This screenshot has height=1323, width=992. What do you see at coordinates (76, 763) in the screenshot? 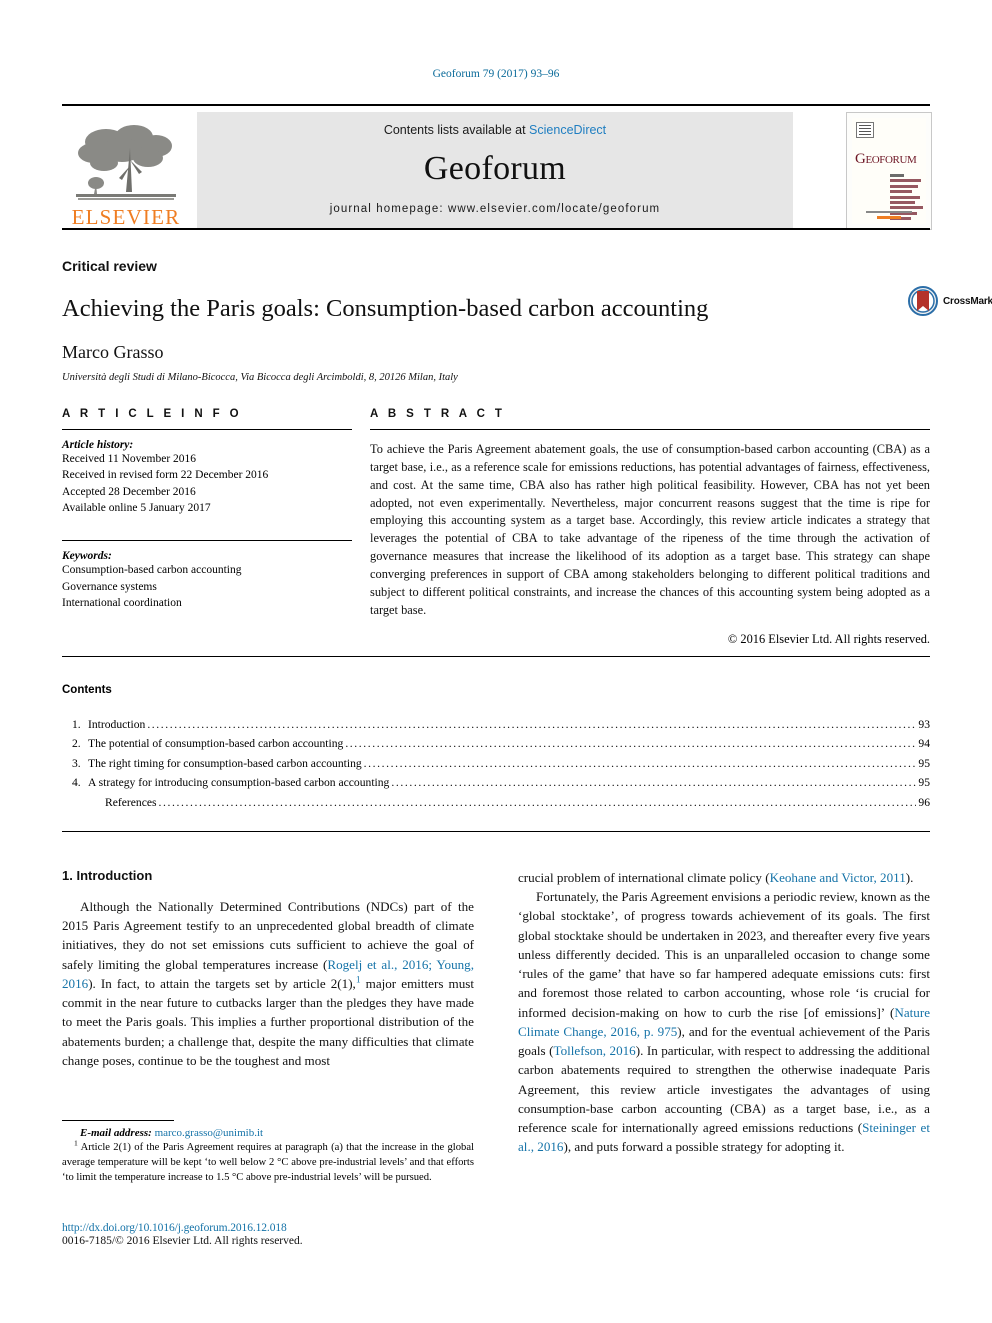
I see `toc-number: 3.` at bounding box center [76, 763].